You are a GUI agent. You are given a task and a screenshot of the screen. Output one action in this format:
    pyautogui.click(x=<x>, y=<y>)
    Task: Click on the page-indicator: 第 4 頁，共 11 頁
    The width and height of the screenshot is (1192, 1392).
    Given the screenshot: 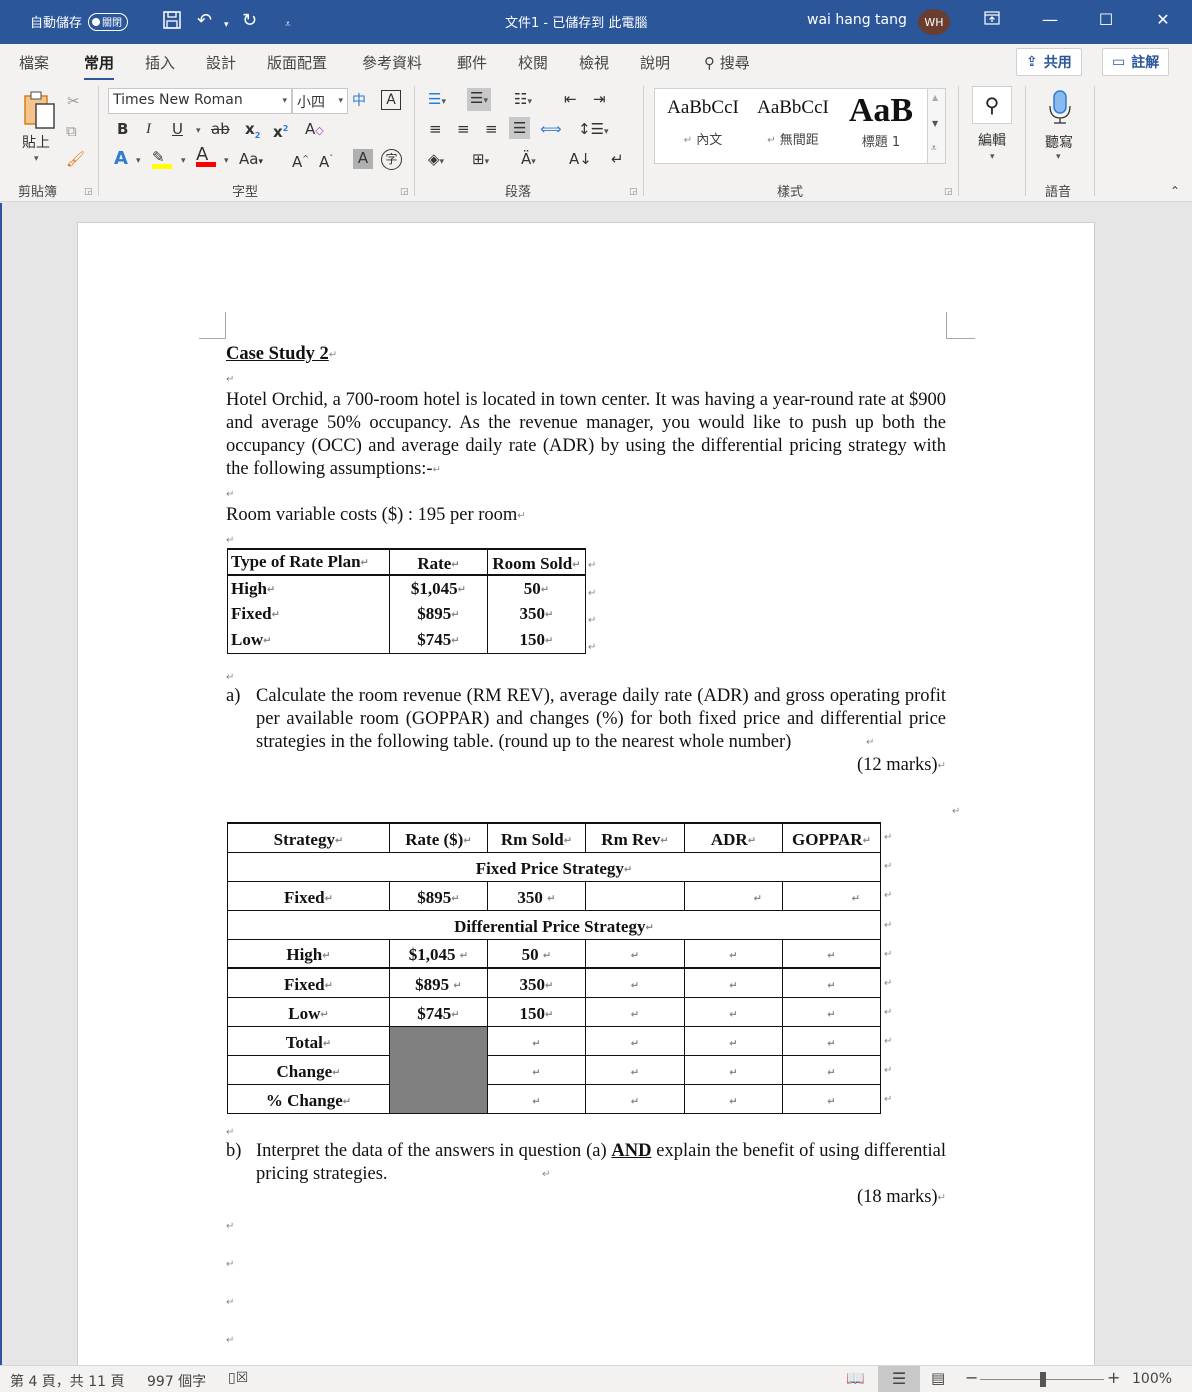 What is the action you would take?
    pyautogui.click(x=67, y=1381)
    